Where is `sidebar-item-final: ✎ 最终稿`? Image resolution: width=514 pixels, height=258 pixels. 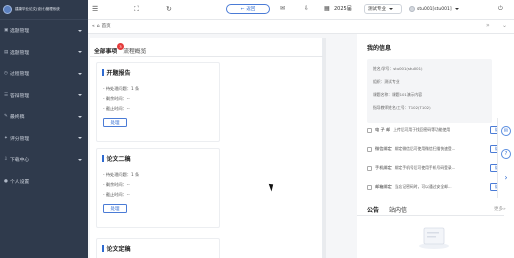 sidebar-item-final: ✎ 最终稿 is located at coordinates (44, 117).